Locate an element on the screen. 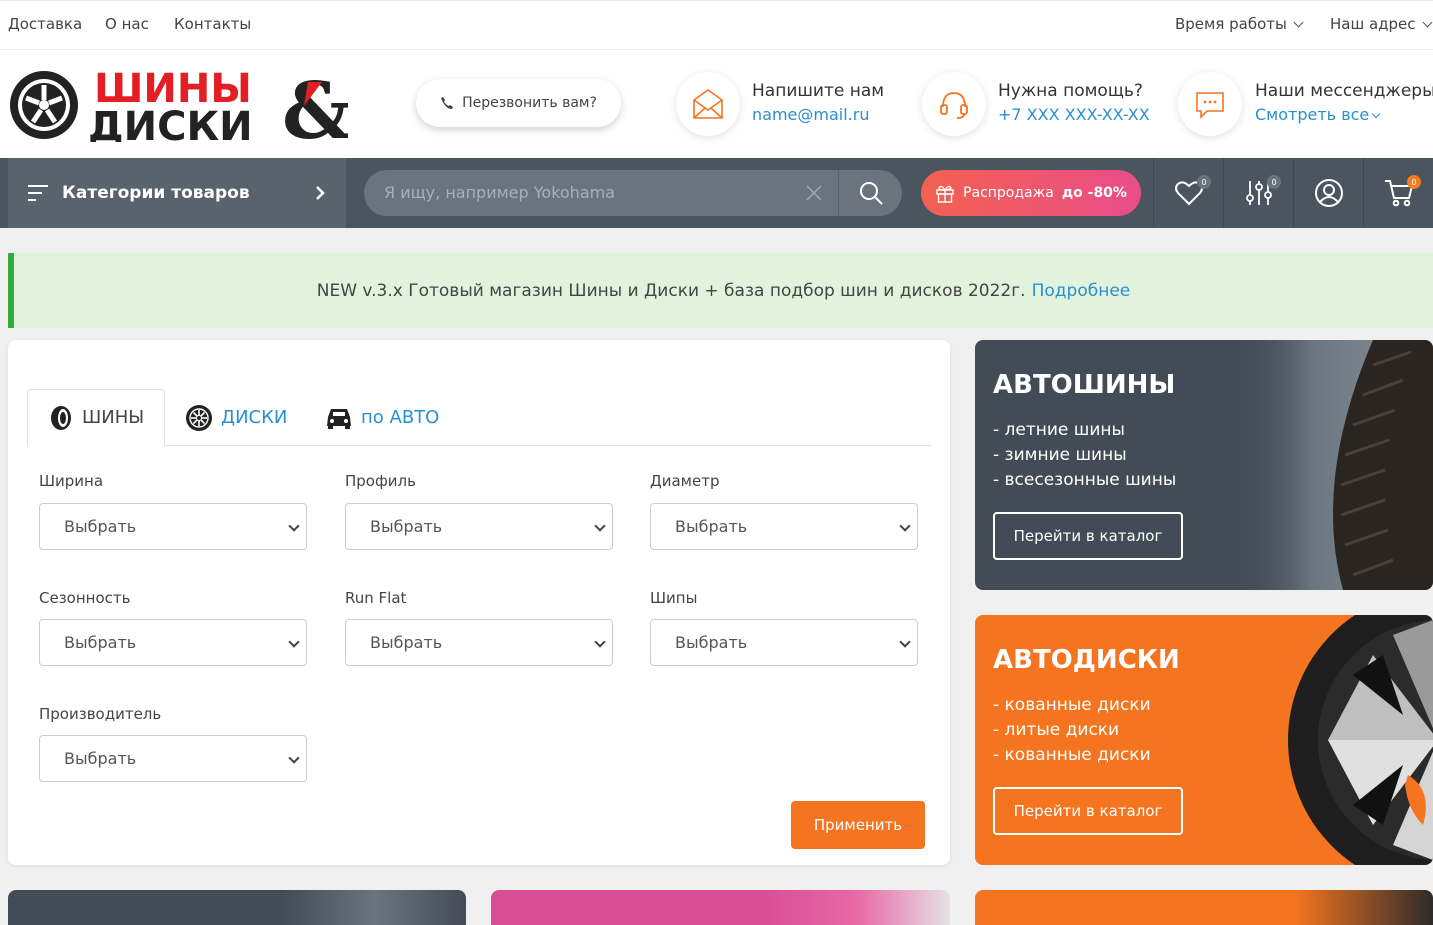 The width and height of the screenshot is (1433, 925). hours-label: Время работы is located at coordinates (1231, 24).